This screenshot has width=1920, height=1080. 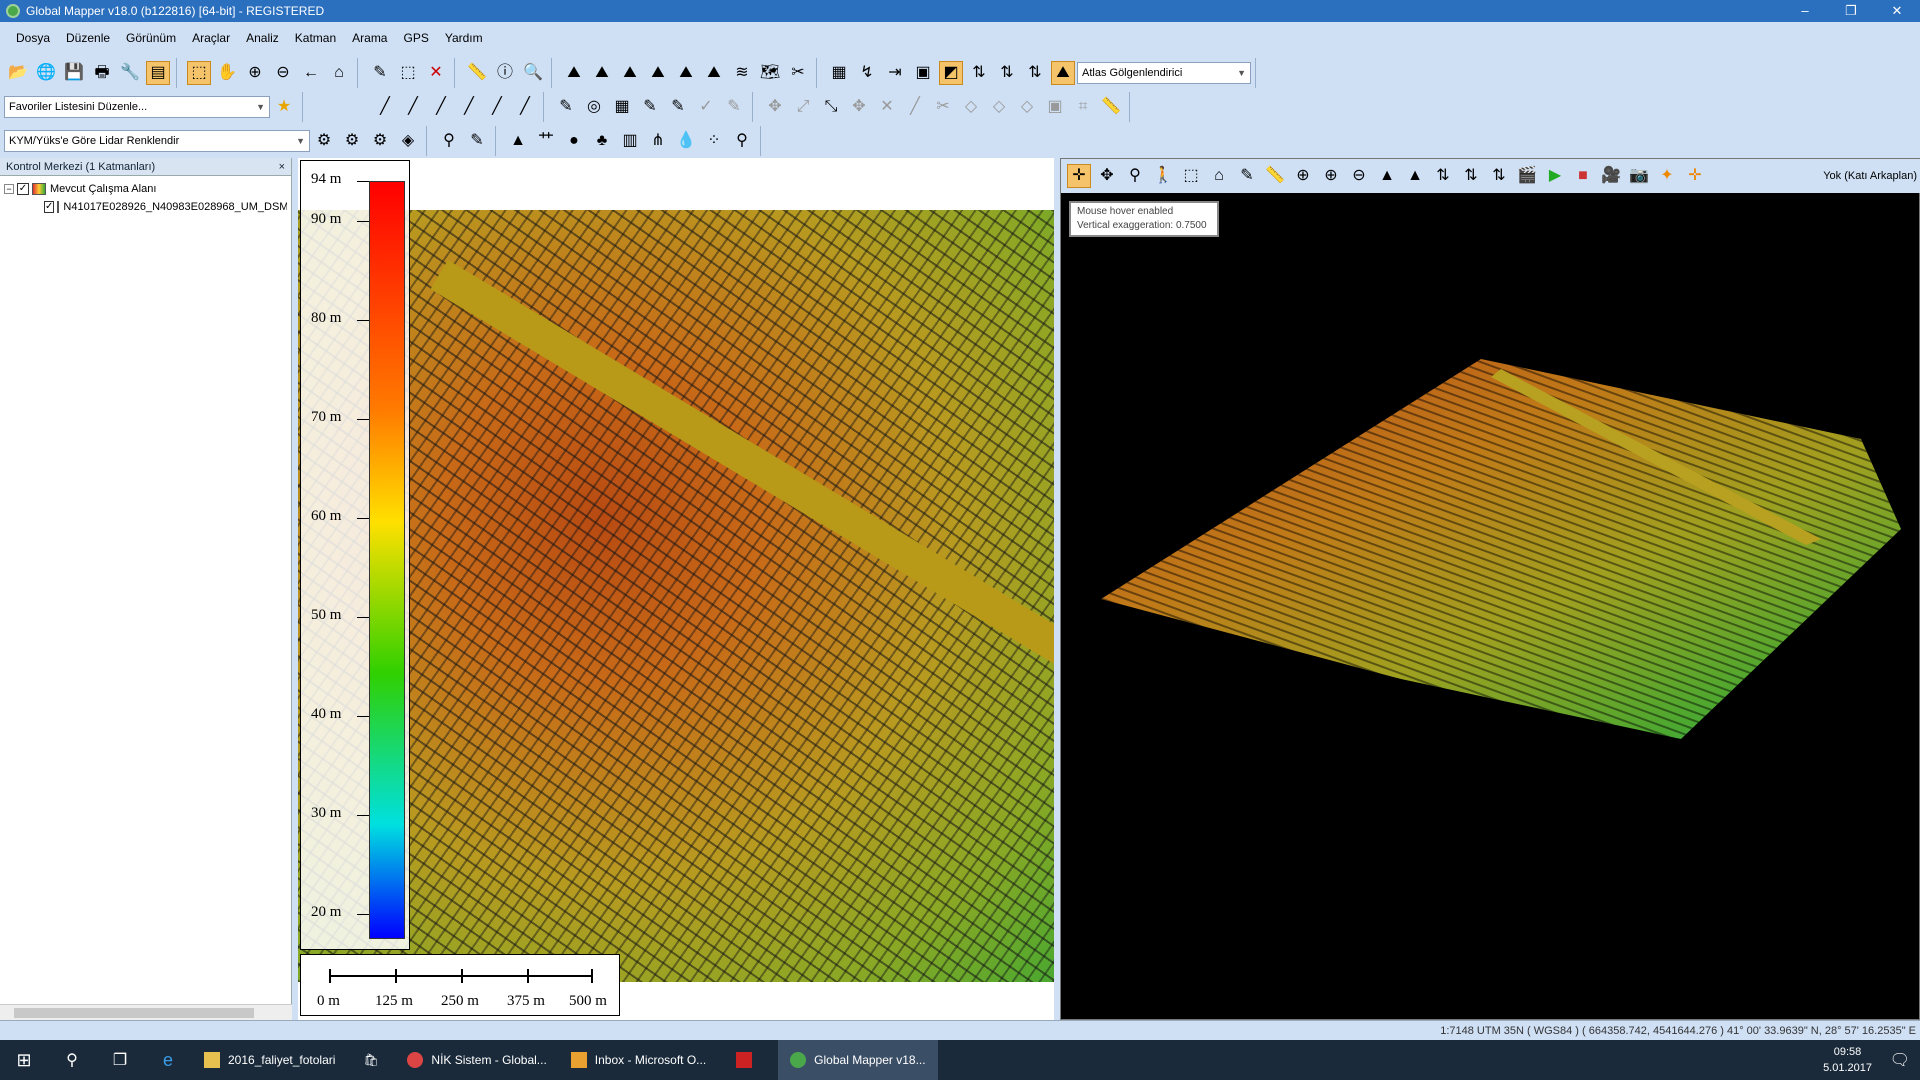 I want to click on exaggeration-1-icon: ⇅, so click(x=1443, y=176).